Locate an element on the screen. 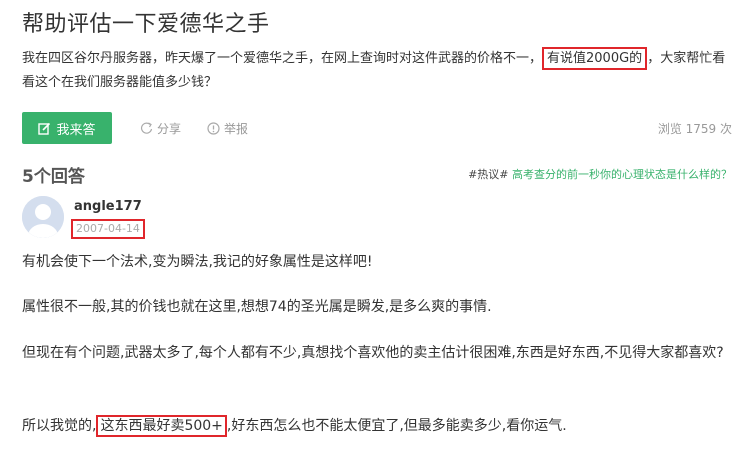  report-label: 举报 is located at coordinates (236, 129).